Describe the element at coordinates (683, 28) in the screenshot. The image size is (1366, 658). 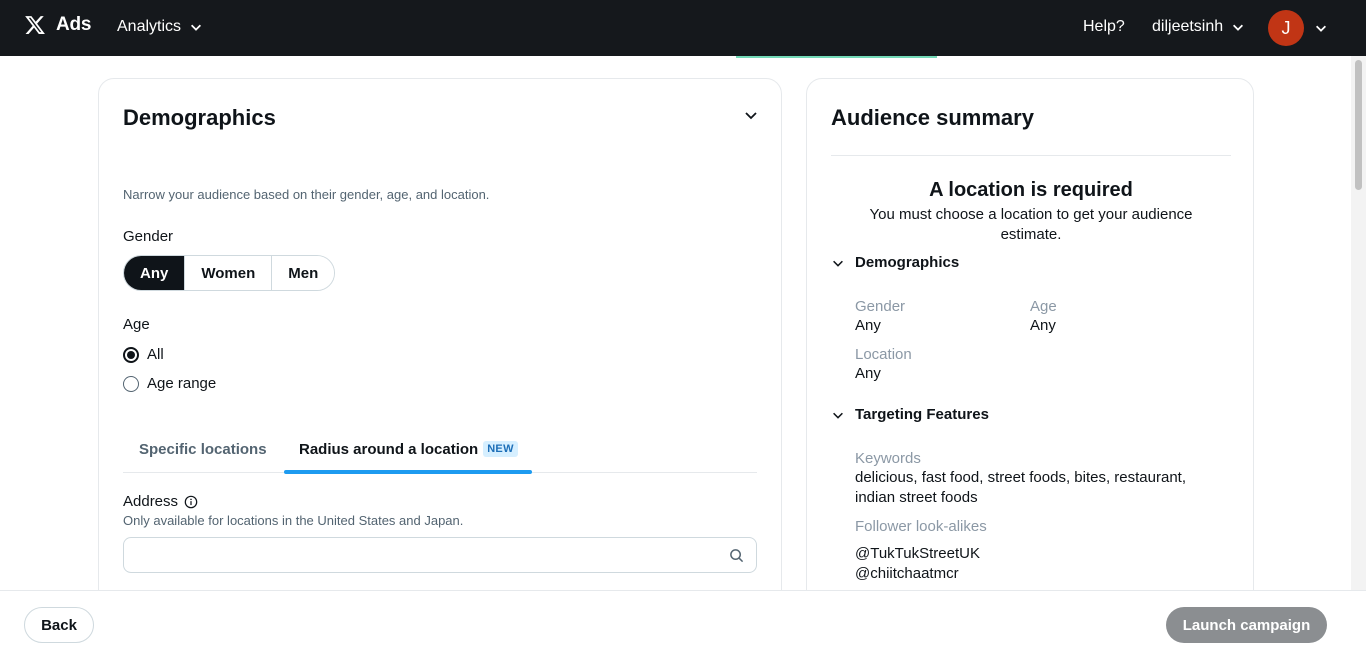
I see `top-navigation-bar: Ads Analytics Help? diljeetsinh J` at that location.